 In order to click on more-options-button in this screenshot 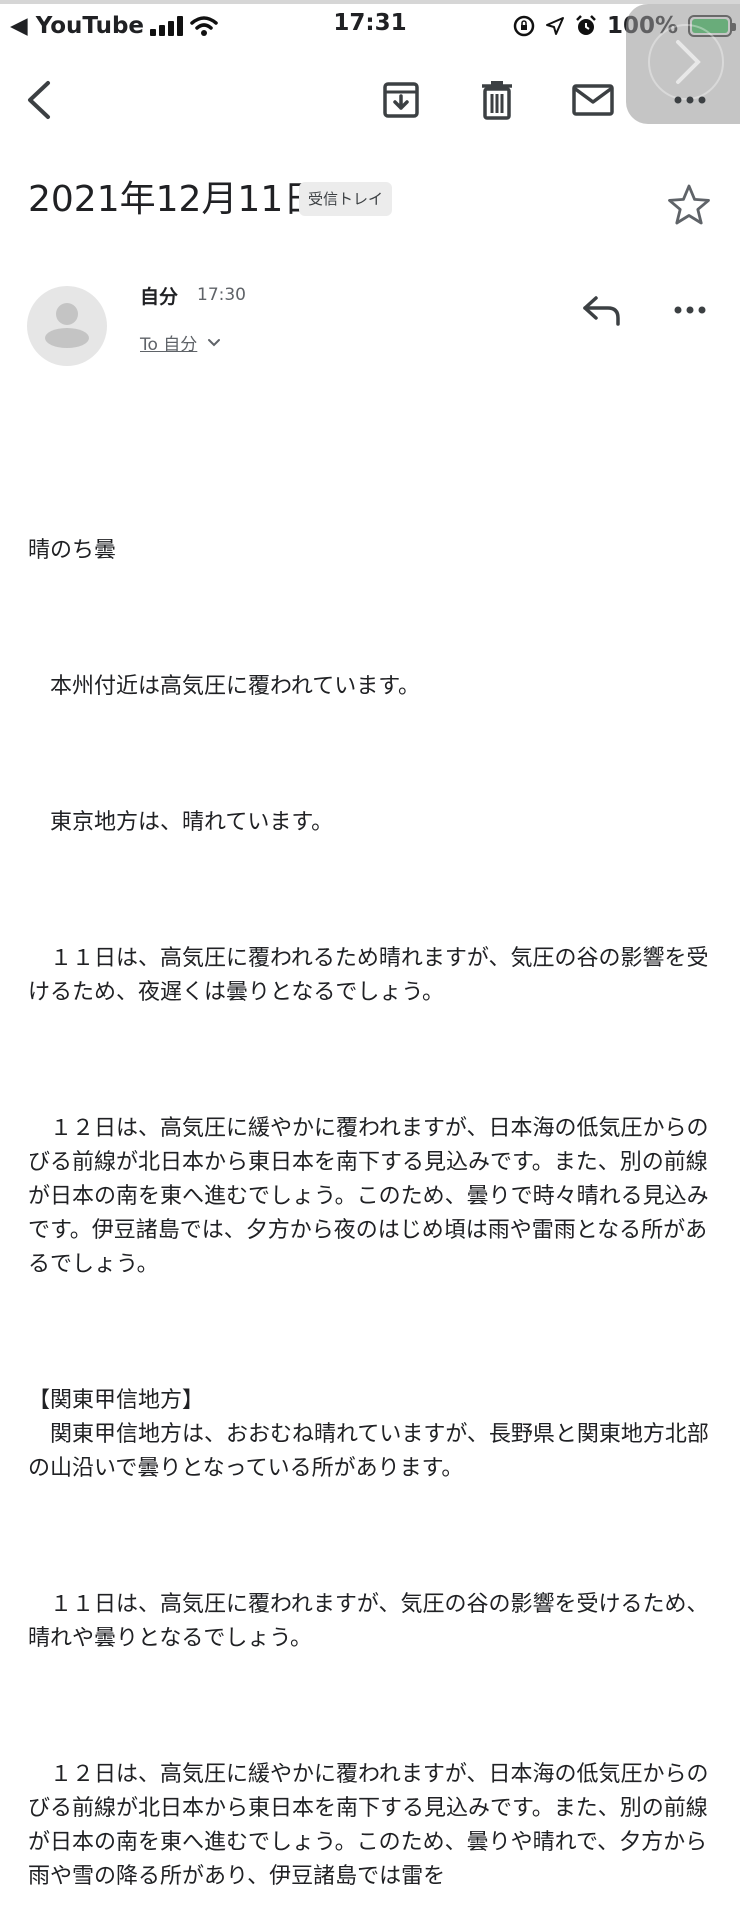, I will do `click(690, 100)`.